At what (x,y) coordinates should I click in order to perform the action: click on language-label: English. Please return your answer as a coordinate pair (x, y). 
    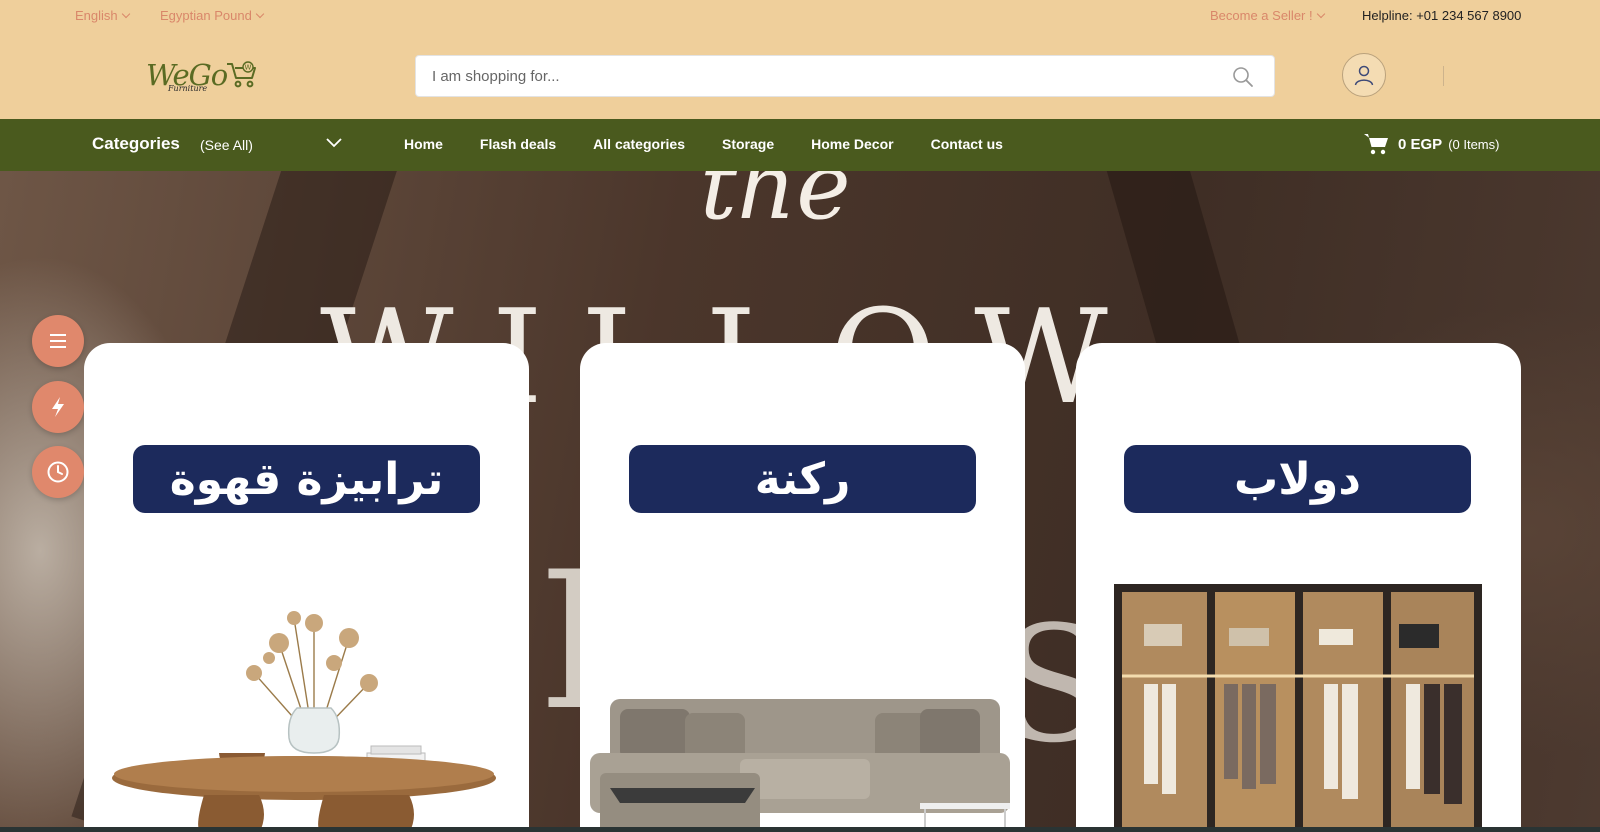
    Looking at the image, I should click on (96, 15).